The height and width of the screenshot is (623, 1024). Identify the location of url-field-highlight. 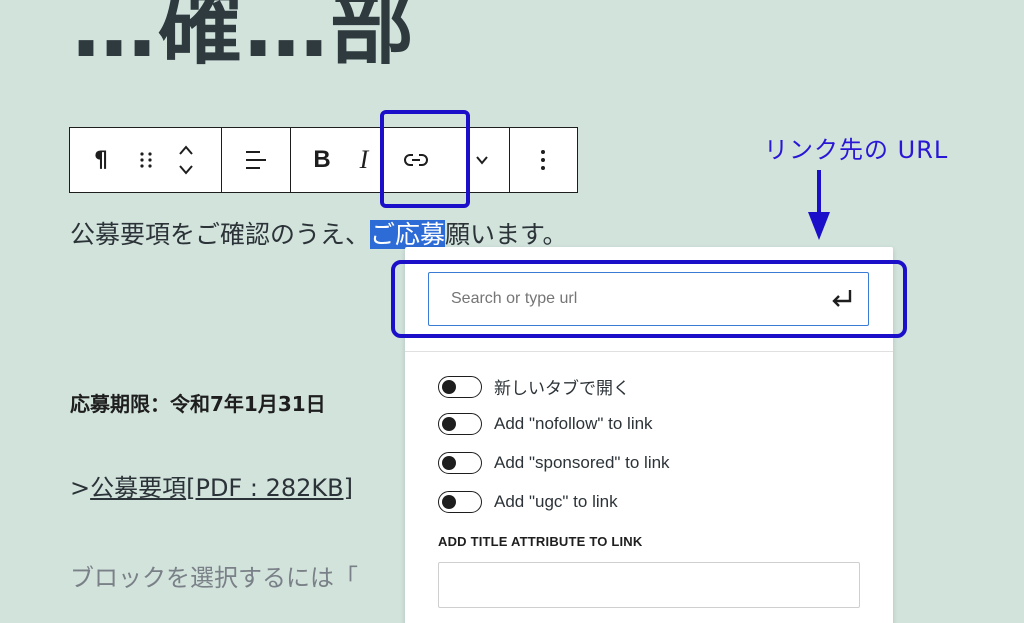
(649, 299).